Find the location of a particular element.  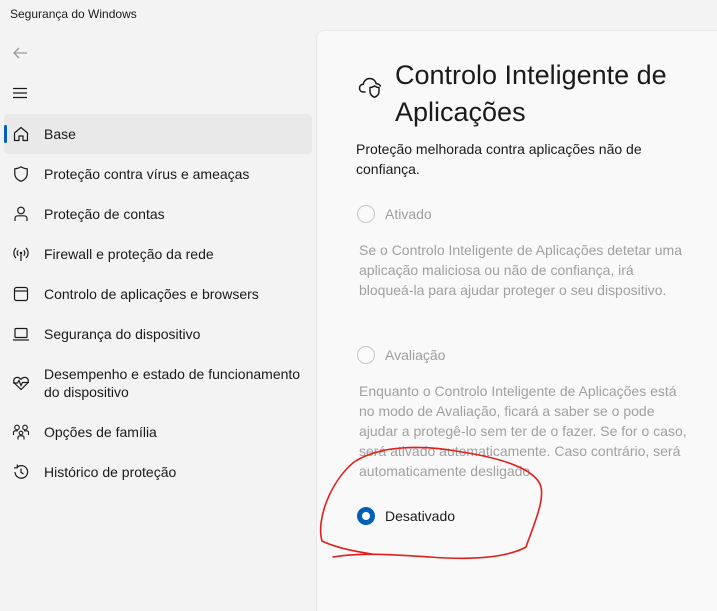

shield-icon is located at coordinates (21, 174).